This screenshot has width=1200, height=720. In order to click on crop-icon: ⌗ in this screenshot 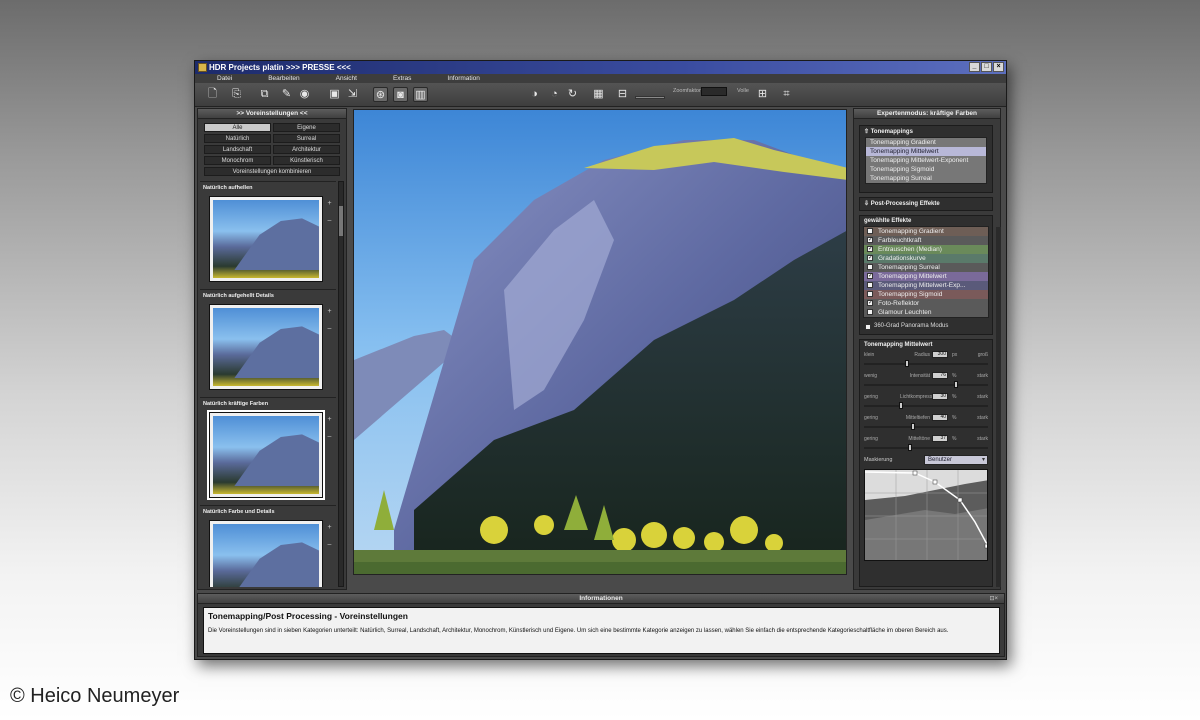, I will do `click(786, 94)`.